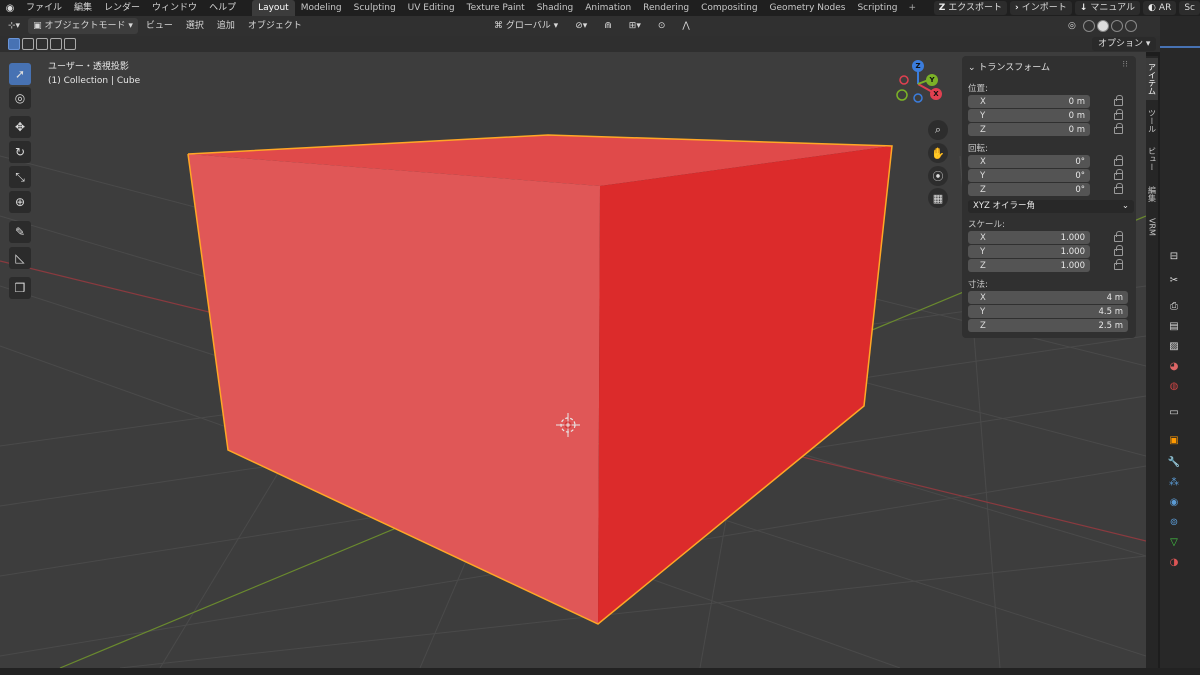 Image resolution: width=1200 pixels, height=675 pixels. I want to click on proportional-edit-icon: ⊙, so click(662, 26).